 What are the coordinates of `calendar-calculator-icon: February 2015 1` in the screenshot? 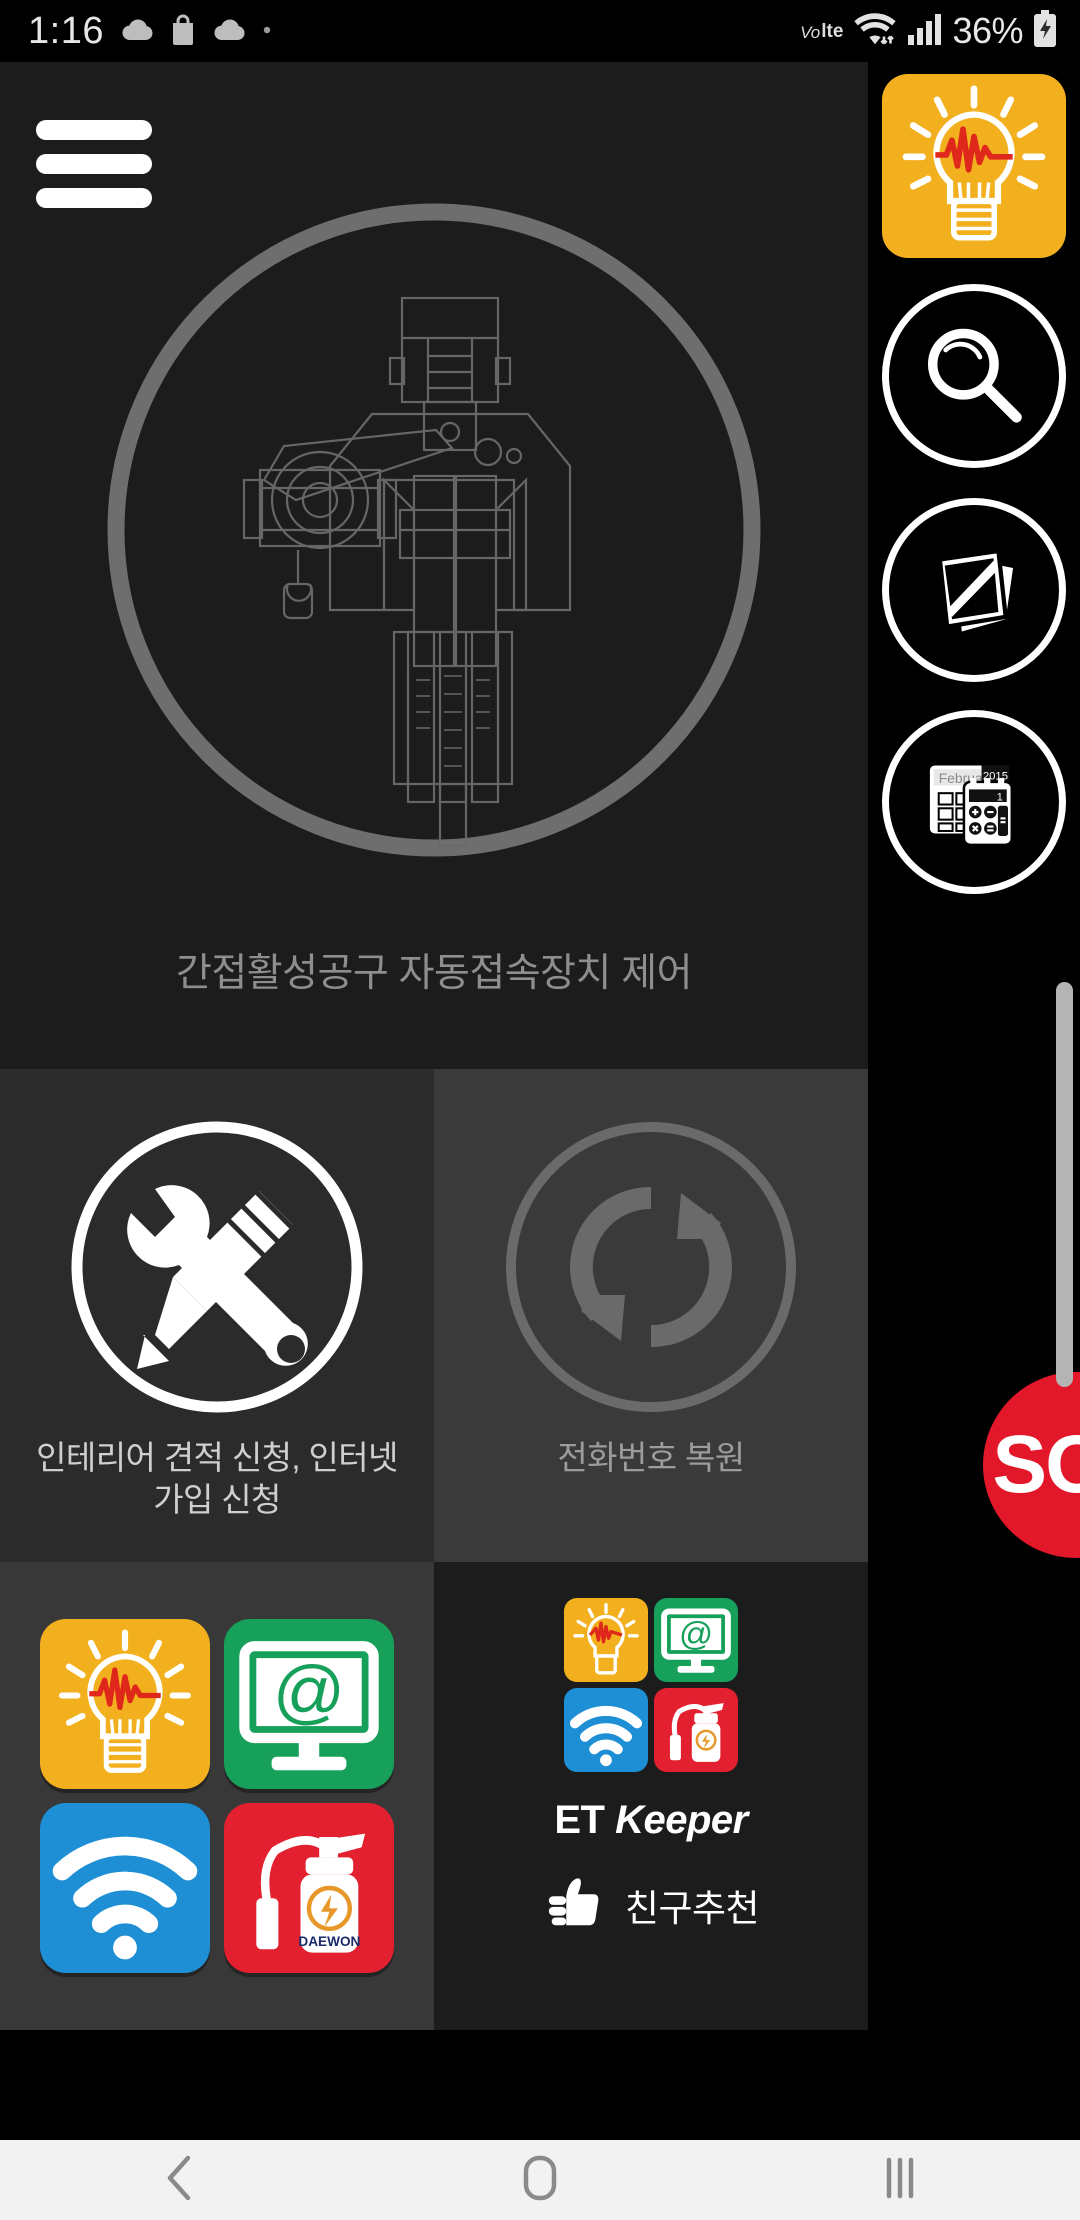 It's located at (974, 802).